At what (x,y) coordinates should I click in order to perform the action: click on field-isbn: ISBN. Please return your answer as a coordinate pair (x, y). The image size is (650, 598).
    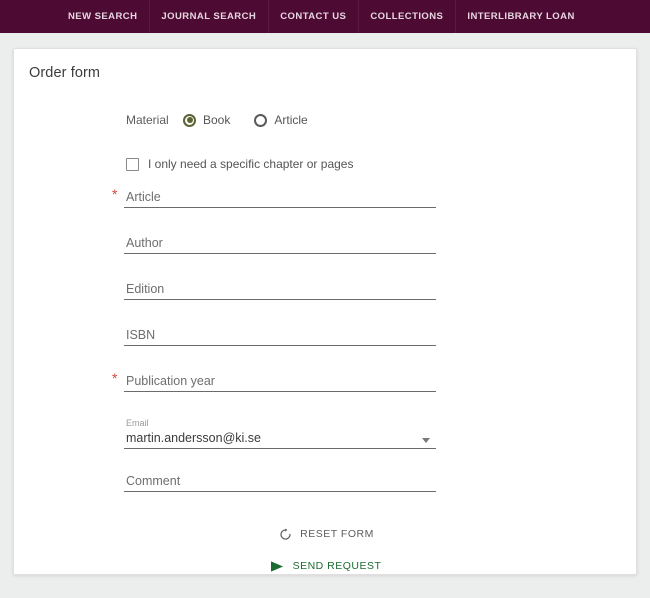
    Looking at the image, I should click on (280, 344).